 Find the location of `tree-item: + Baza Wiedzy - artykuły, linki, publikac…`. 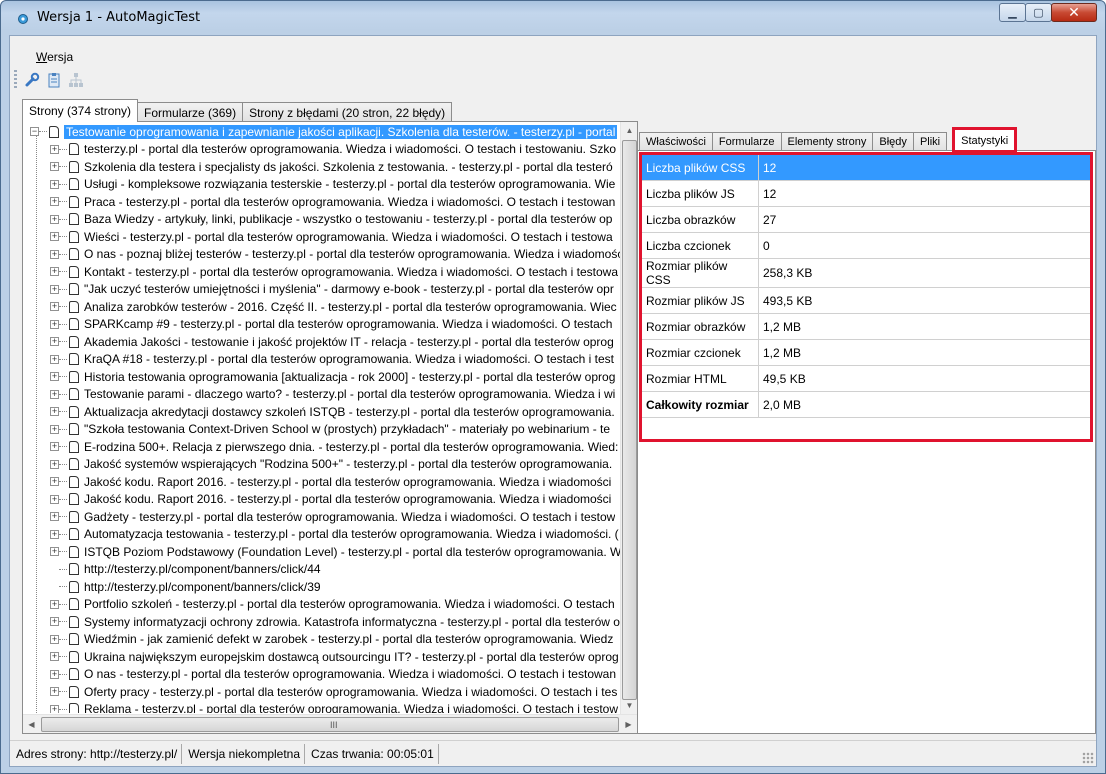

tree-item: + Baza Wiedzy - artykuły, linki, publikac… is located at coordinates (322, 220).